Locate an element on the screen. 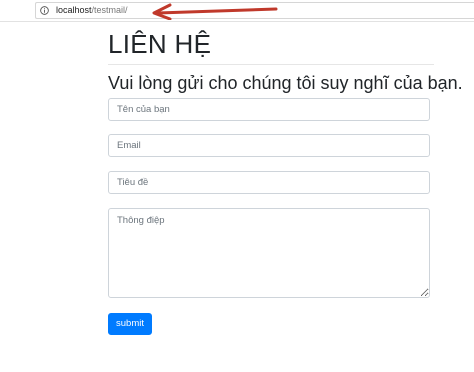  divider is located at coordinates (271, 64).